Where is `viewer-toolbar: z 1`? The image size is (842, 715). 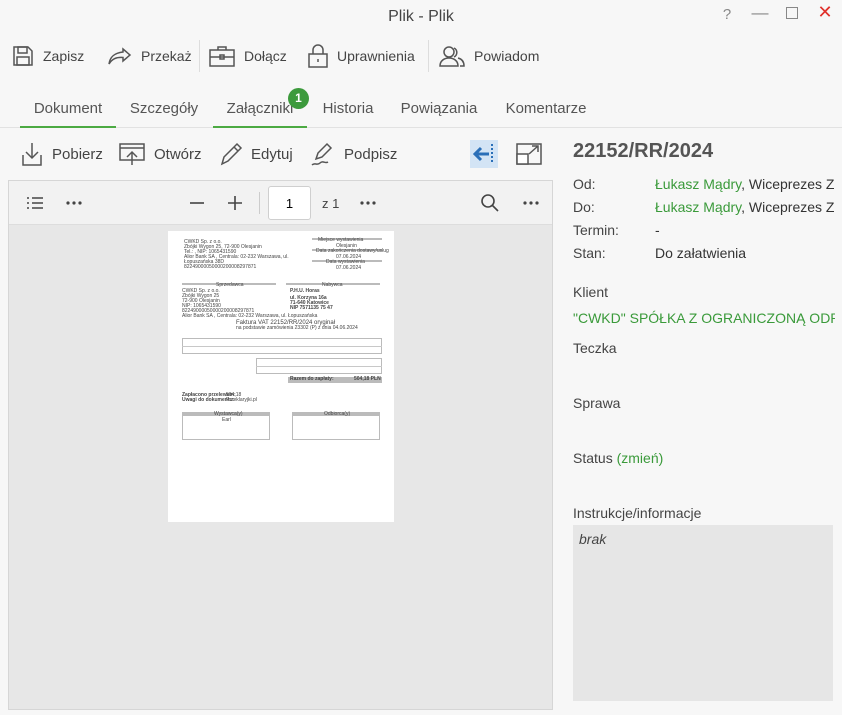 viewer-toolbar: z 1 is located at coordinates (280, 203).